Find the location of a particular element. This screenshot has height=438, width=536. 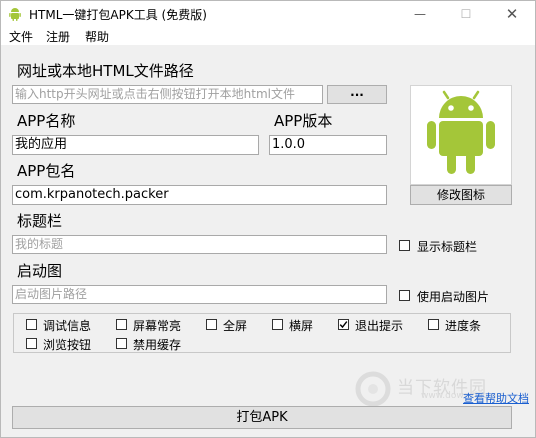

titlebar-input: 我的标题 is located at coordinates (199, 244).